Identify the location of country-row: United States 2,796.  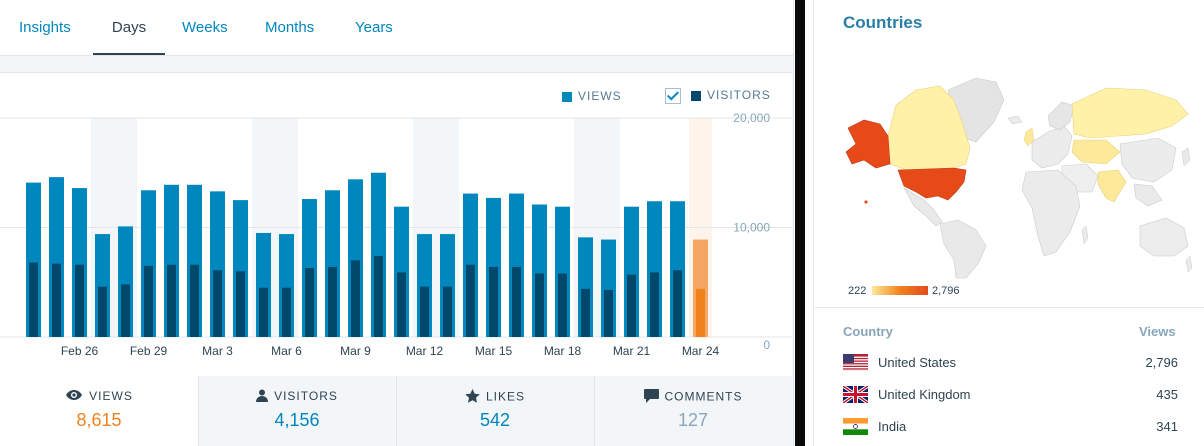
(1010, 363).